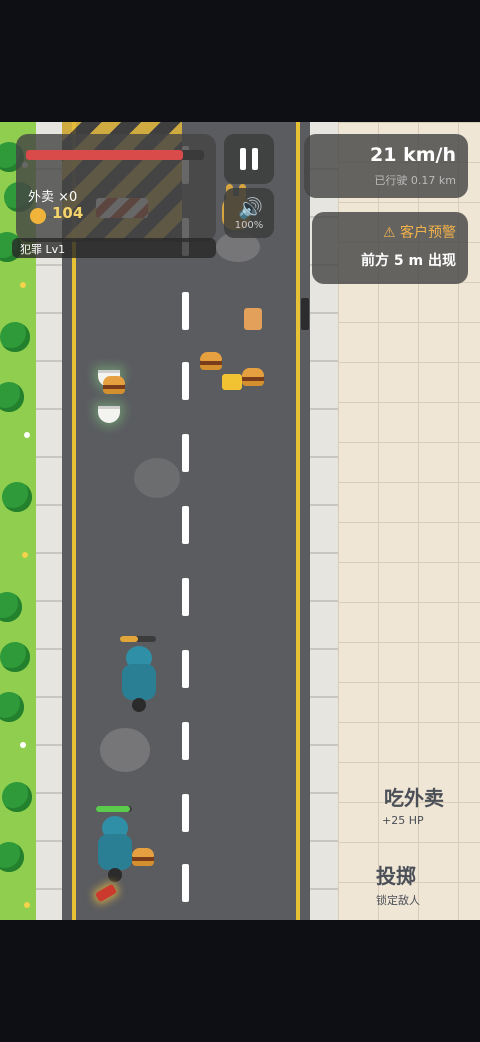 This screenshot has width=480, height=1042. I want to click on coin-icon, so click(38, 216).